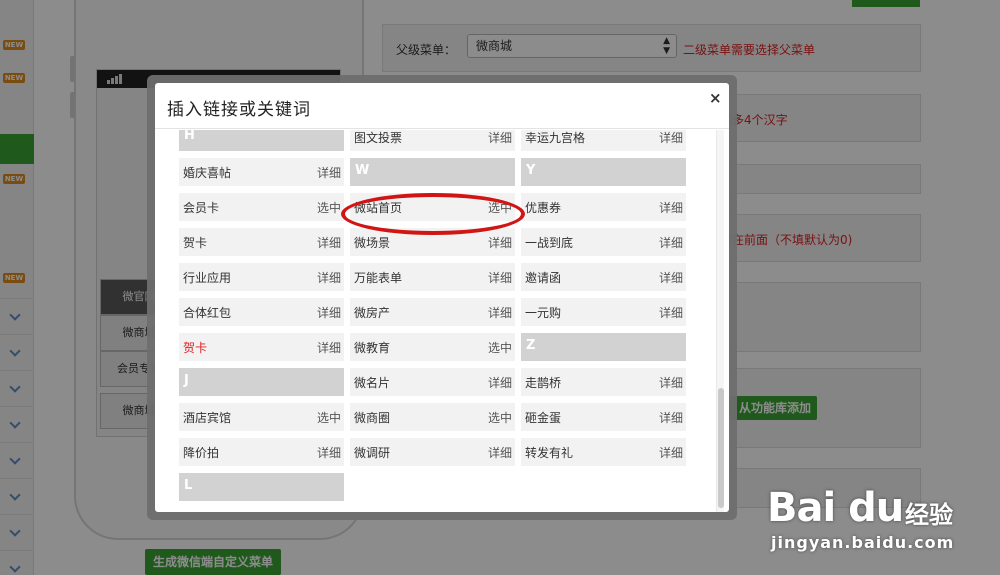 The image size is (1000, 575). I want to click on modal-title: 插入链接或关键词, so click(239, 110).